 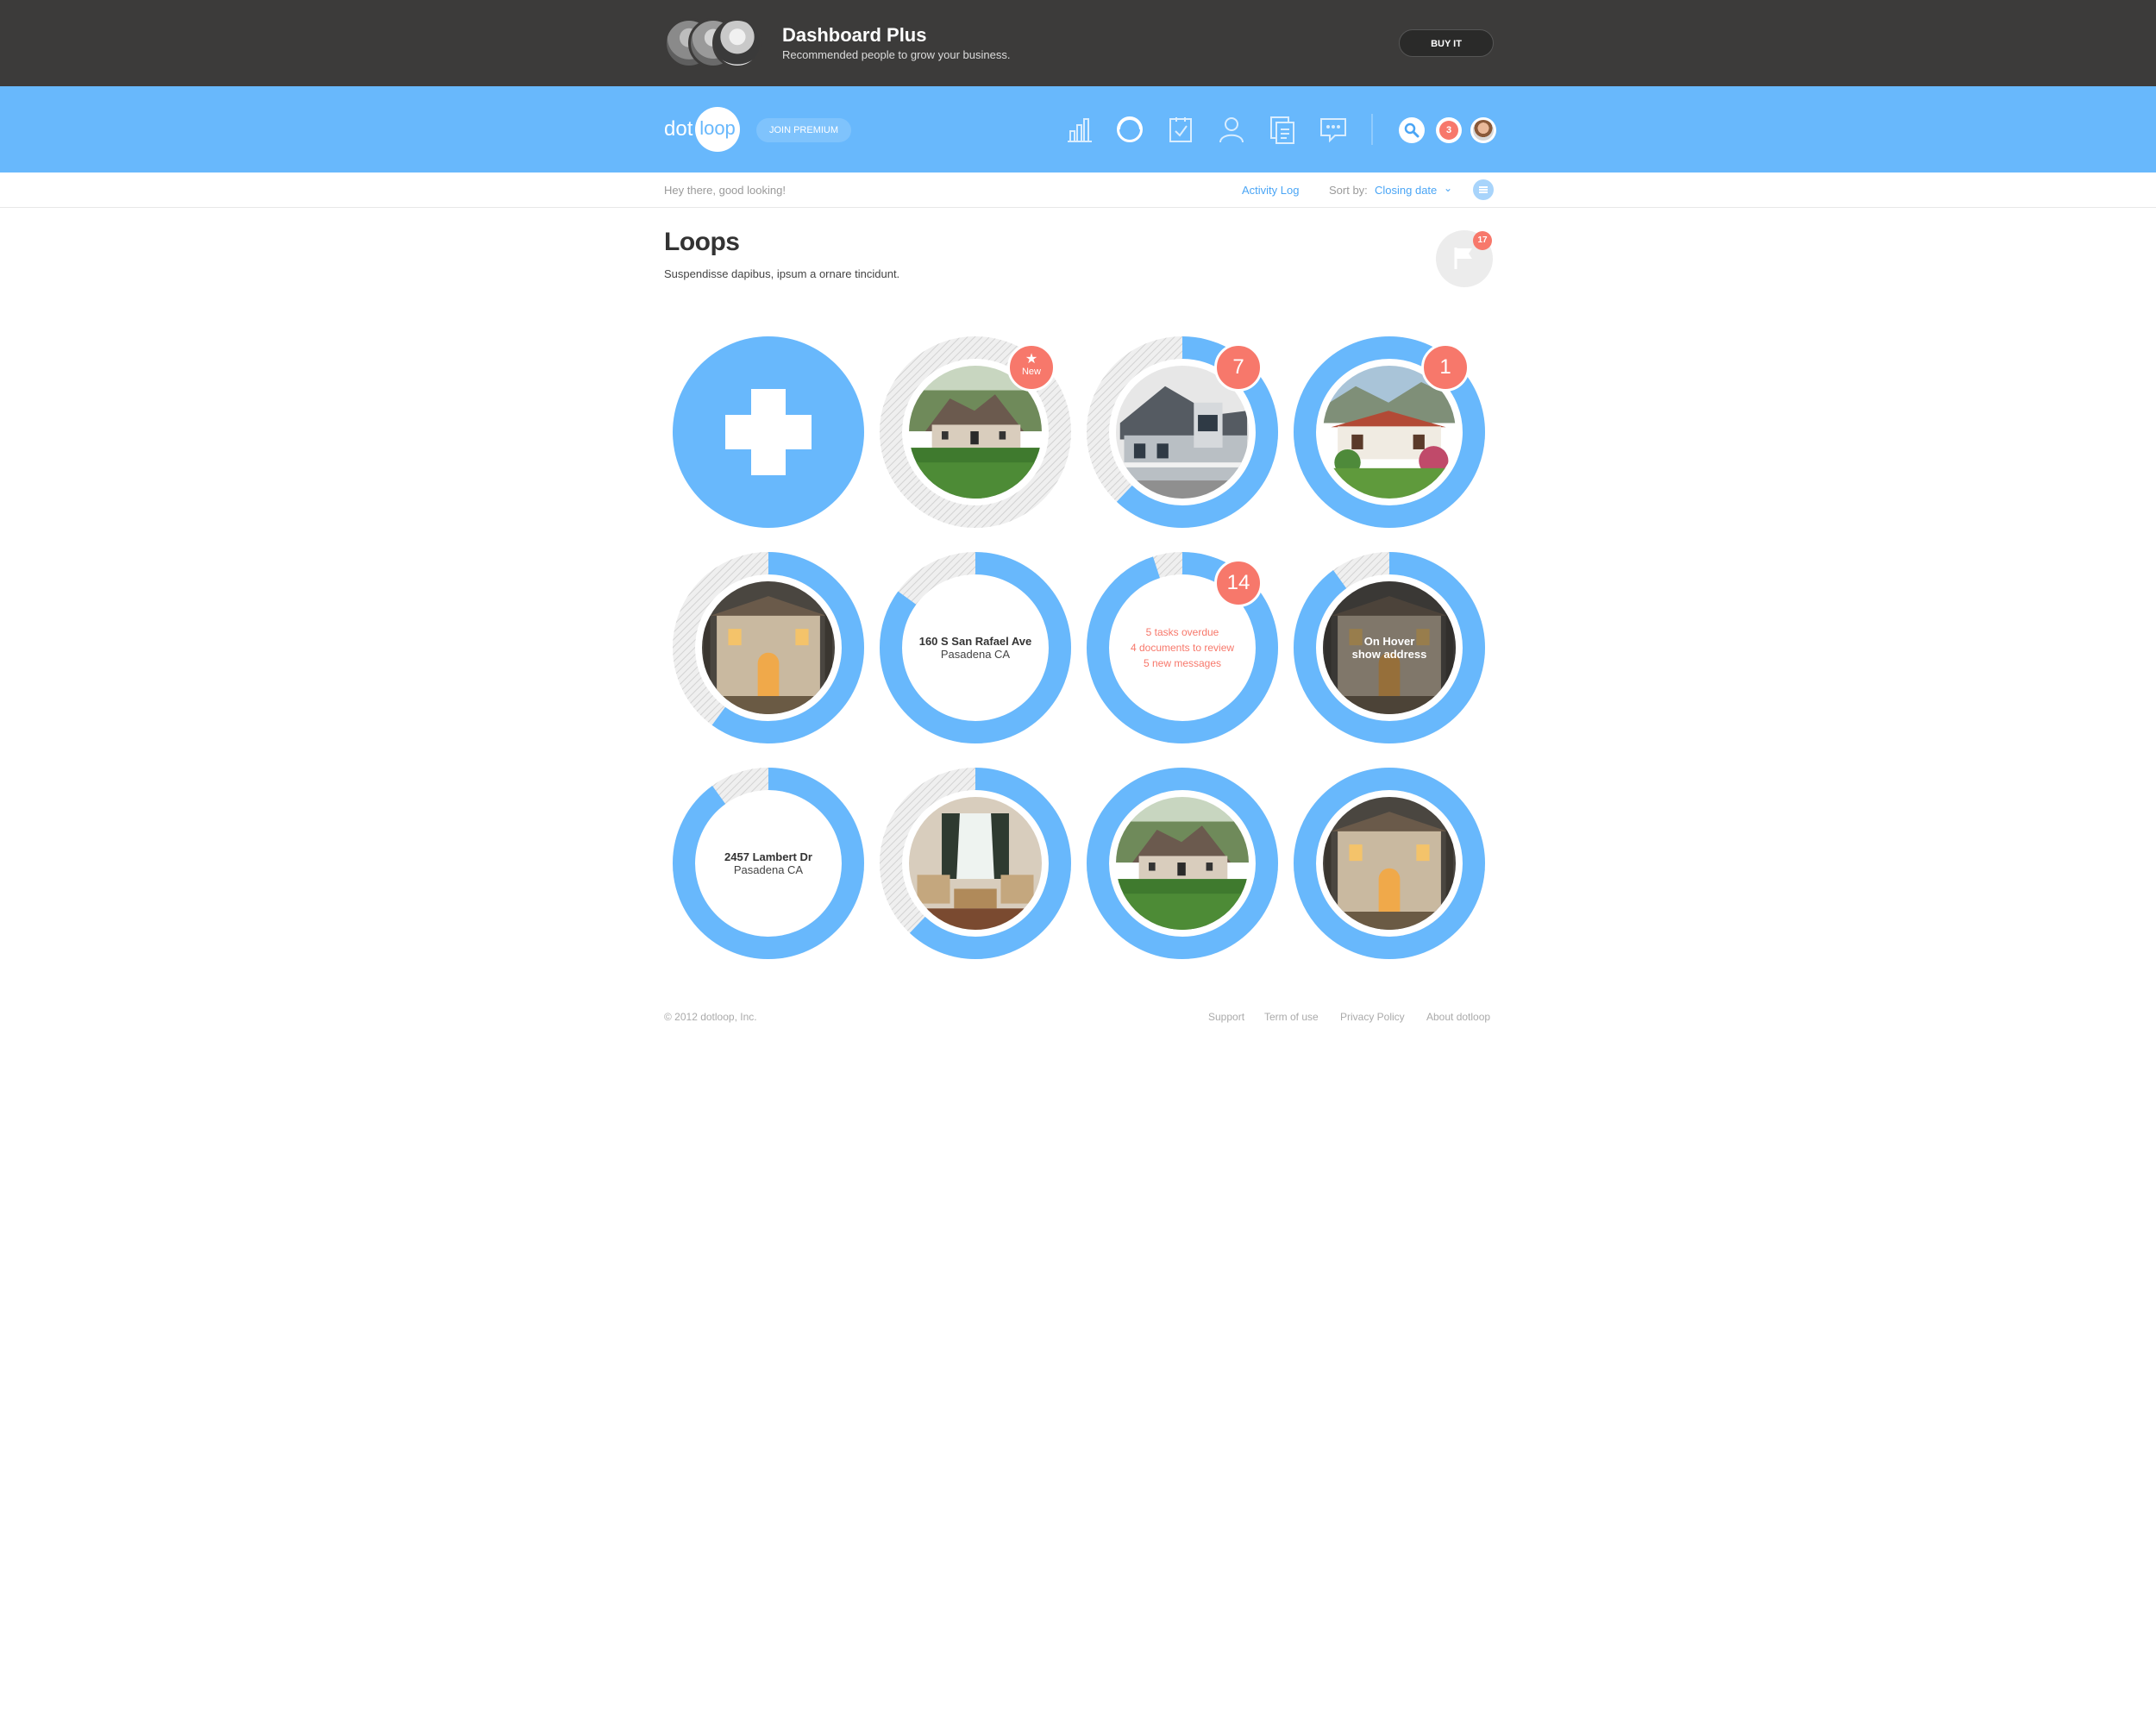 What do you see at coordinates (1348, 191) in the screenshot?
I see `sort-label: Sort by:` at bounding box center [1348, 191].